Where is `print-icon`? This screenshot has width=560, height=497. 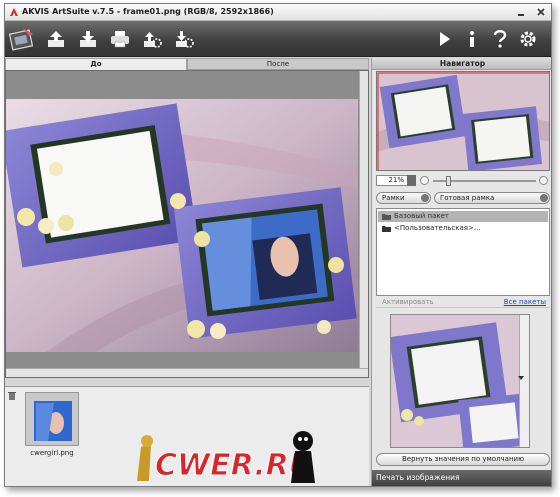 print-icon is located at coordinates (120, 39).